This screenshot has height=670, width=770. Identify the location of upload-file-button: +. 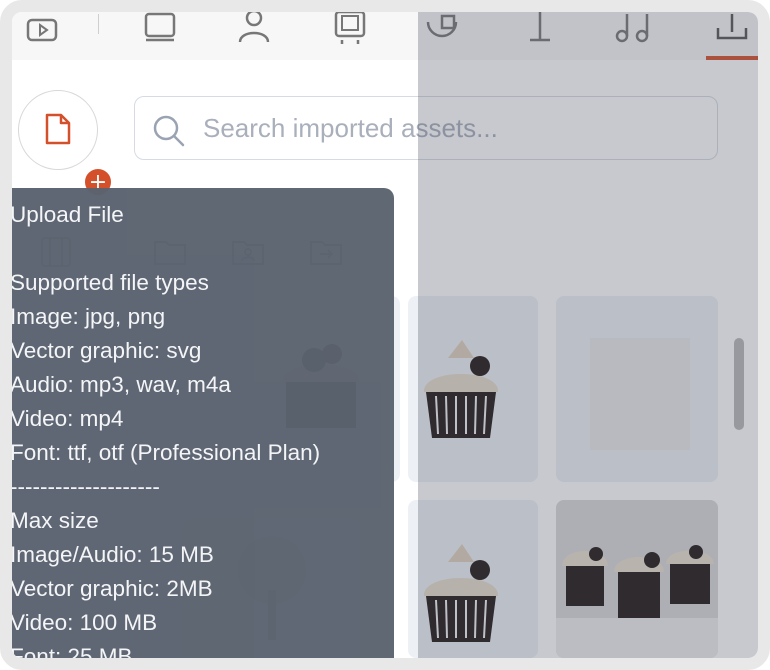
(65, 143).